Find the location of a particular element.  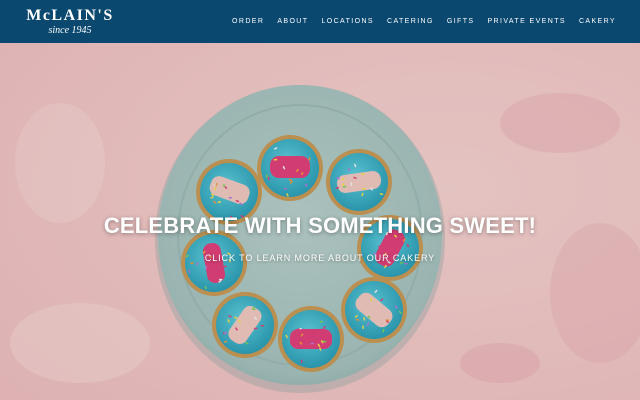

nav-cakery: CAKERY is located at coordinates (597, 21).